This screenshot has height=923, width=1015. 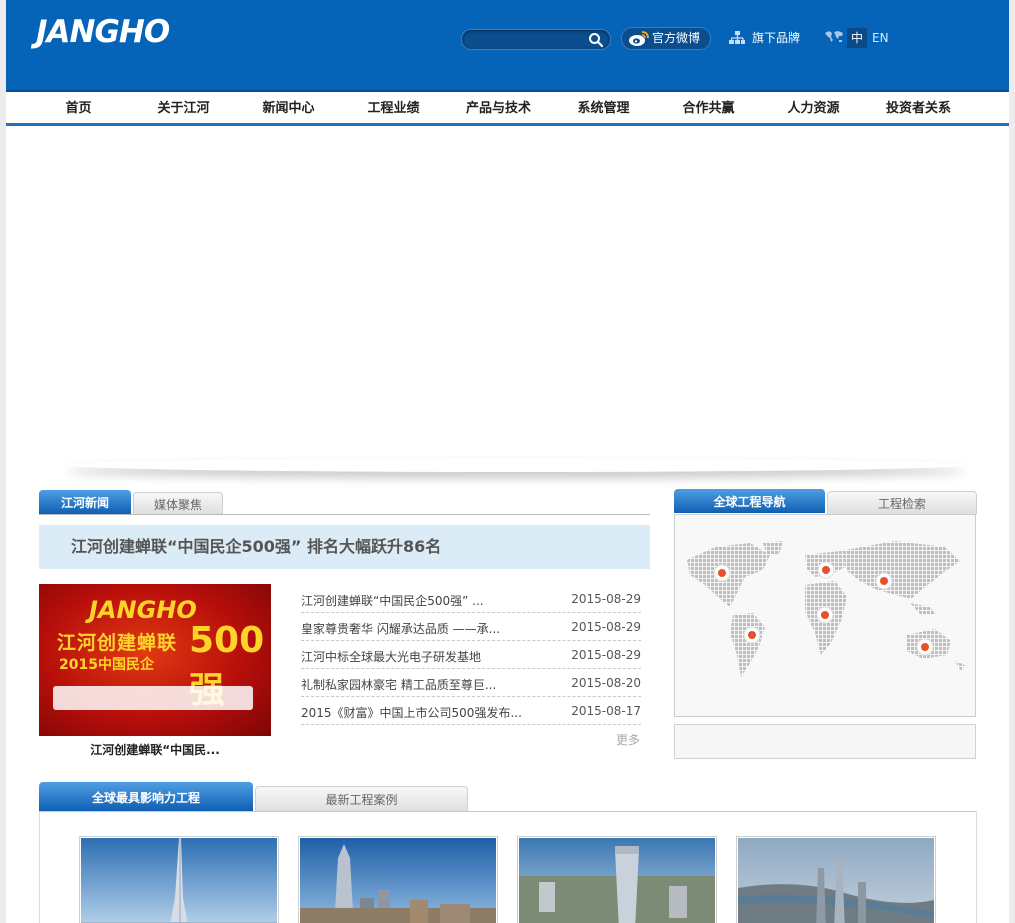 I want to click on nav-item-hr: 人力资源, so click(x=813, y=107).